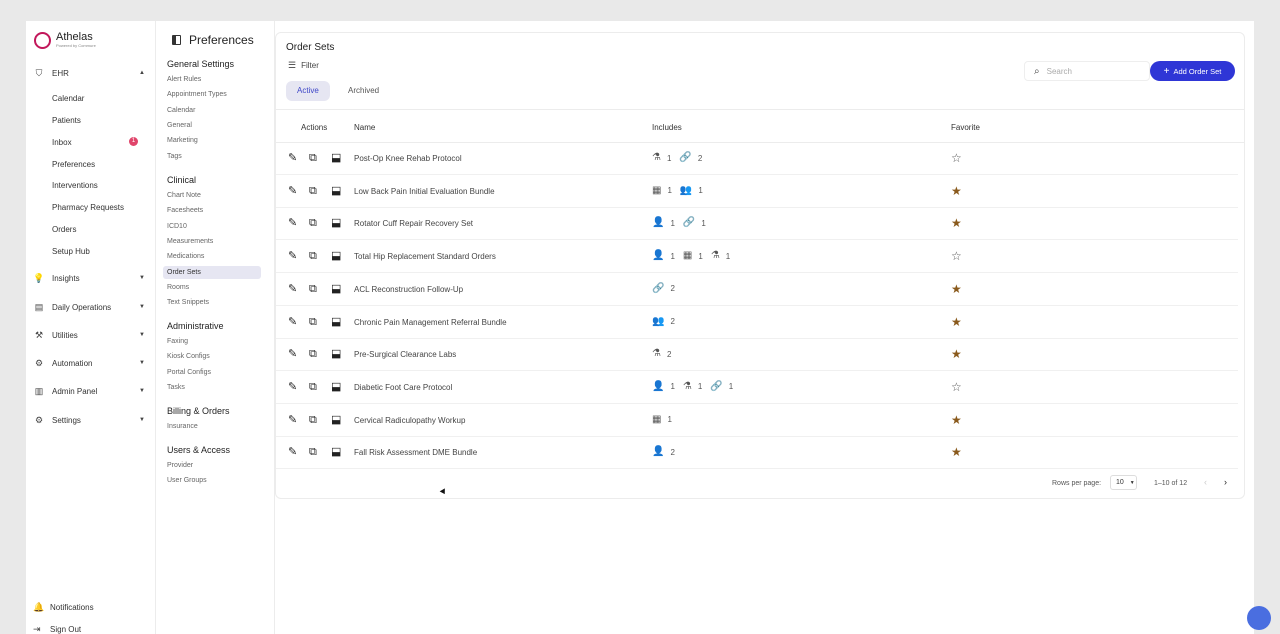 This screenshot has height=634, width=1280. What do you see at coordinates (73, 164) in the screenshot?
I see `nav-item-preferences: Preferences` at bounding box center [73, 164].